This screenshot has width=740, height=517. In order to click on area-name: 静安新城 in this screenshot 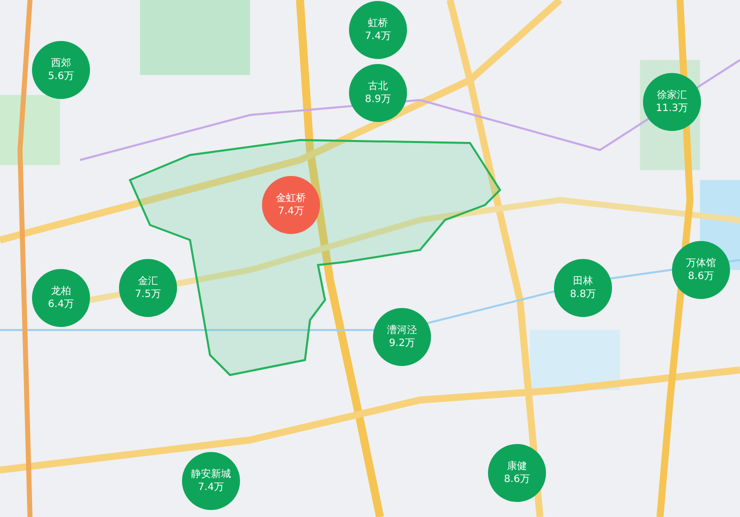, I will do `click(211, 474)`.